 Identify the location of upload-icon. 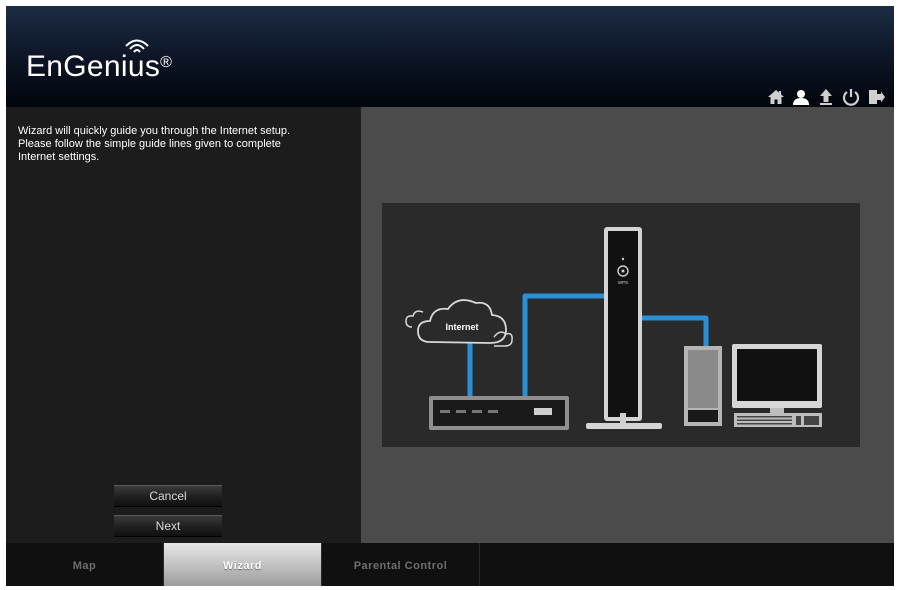
(826, 97).